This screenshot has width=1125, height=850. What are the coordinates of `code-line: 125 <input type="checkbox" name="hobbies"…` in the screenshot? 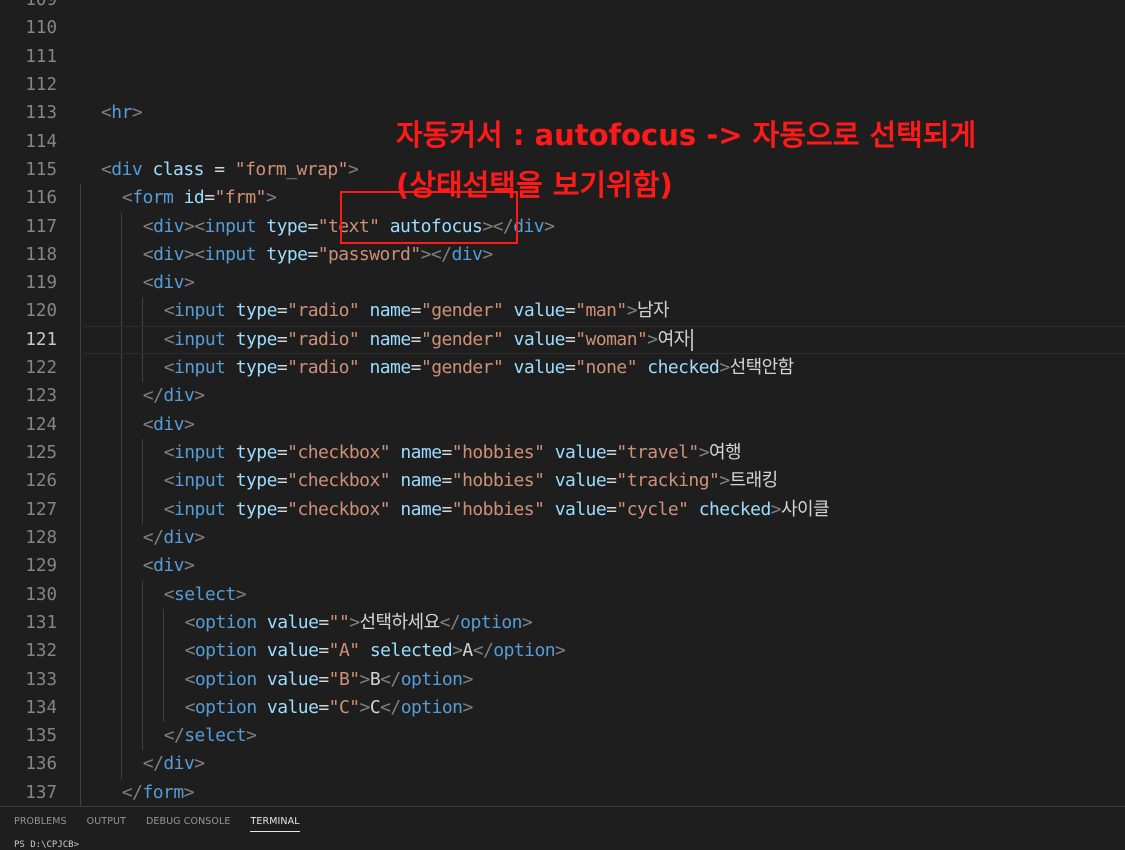 It's located at (562, 453).